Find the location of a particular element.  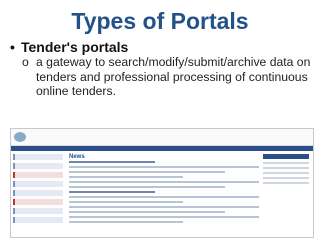

screenshot-right-column is located at coordinates (286, 170).